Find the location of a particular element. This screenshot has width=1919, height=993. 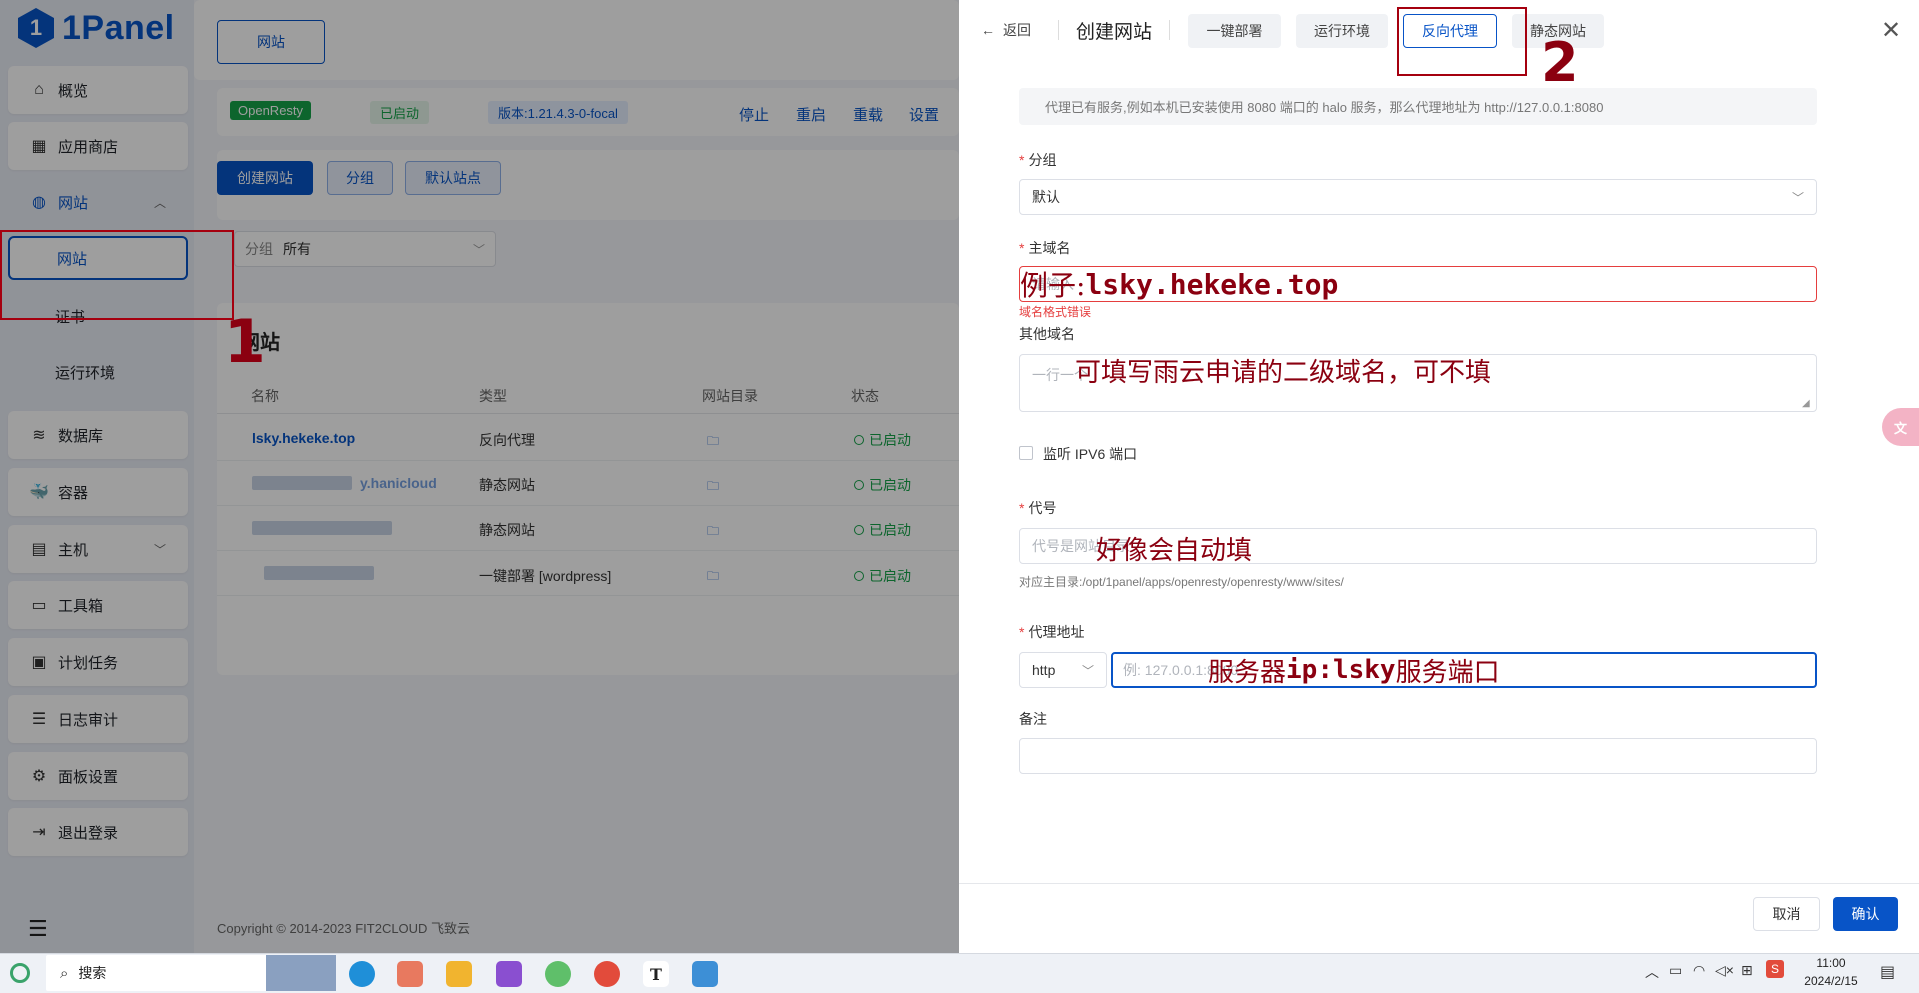

create-website-button: 创建网站 is located at coordinates (265, 178).